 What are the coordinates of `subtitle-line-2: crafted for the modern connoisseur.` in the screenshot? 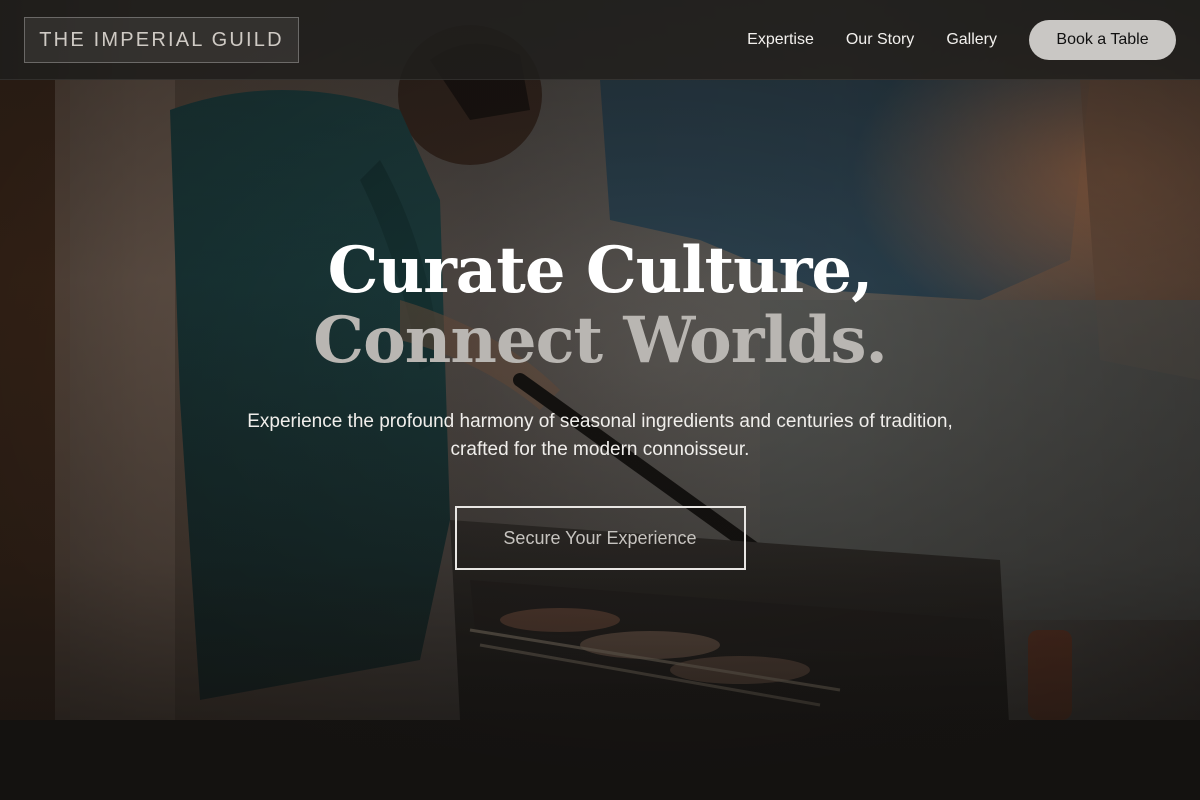 It's located at (600, 449).